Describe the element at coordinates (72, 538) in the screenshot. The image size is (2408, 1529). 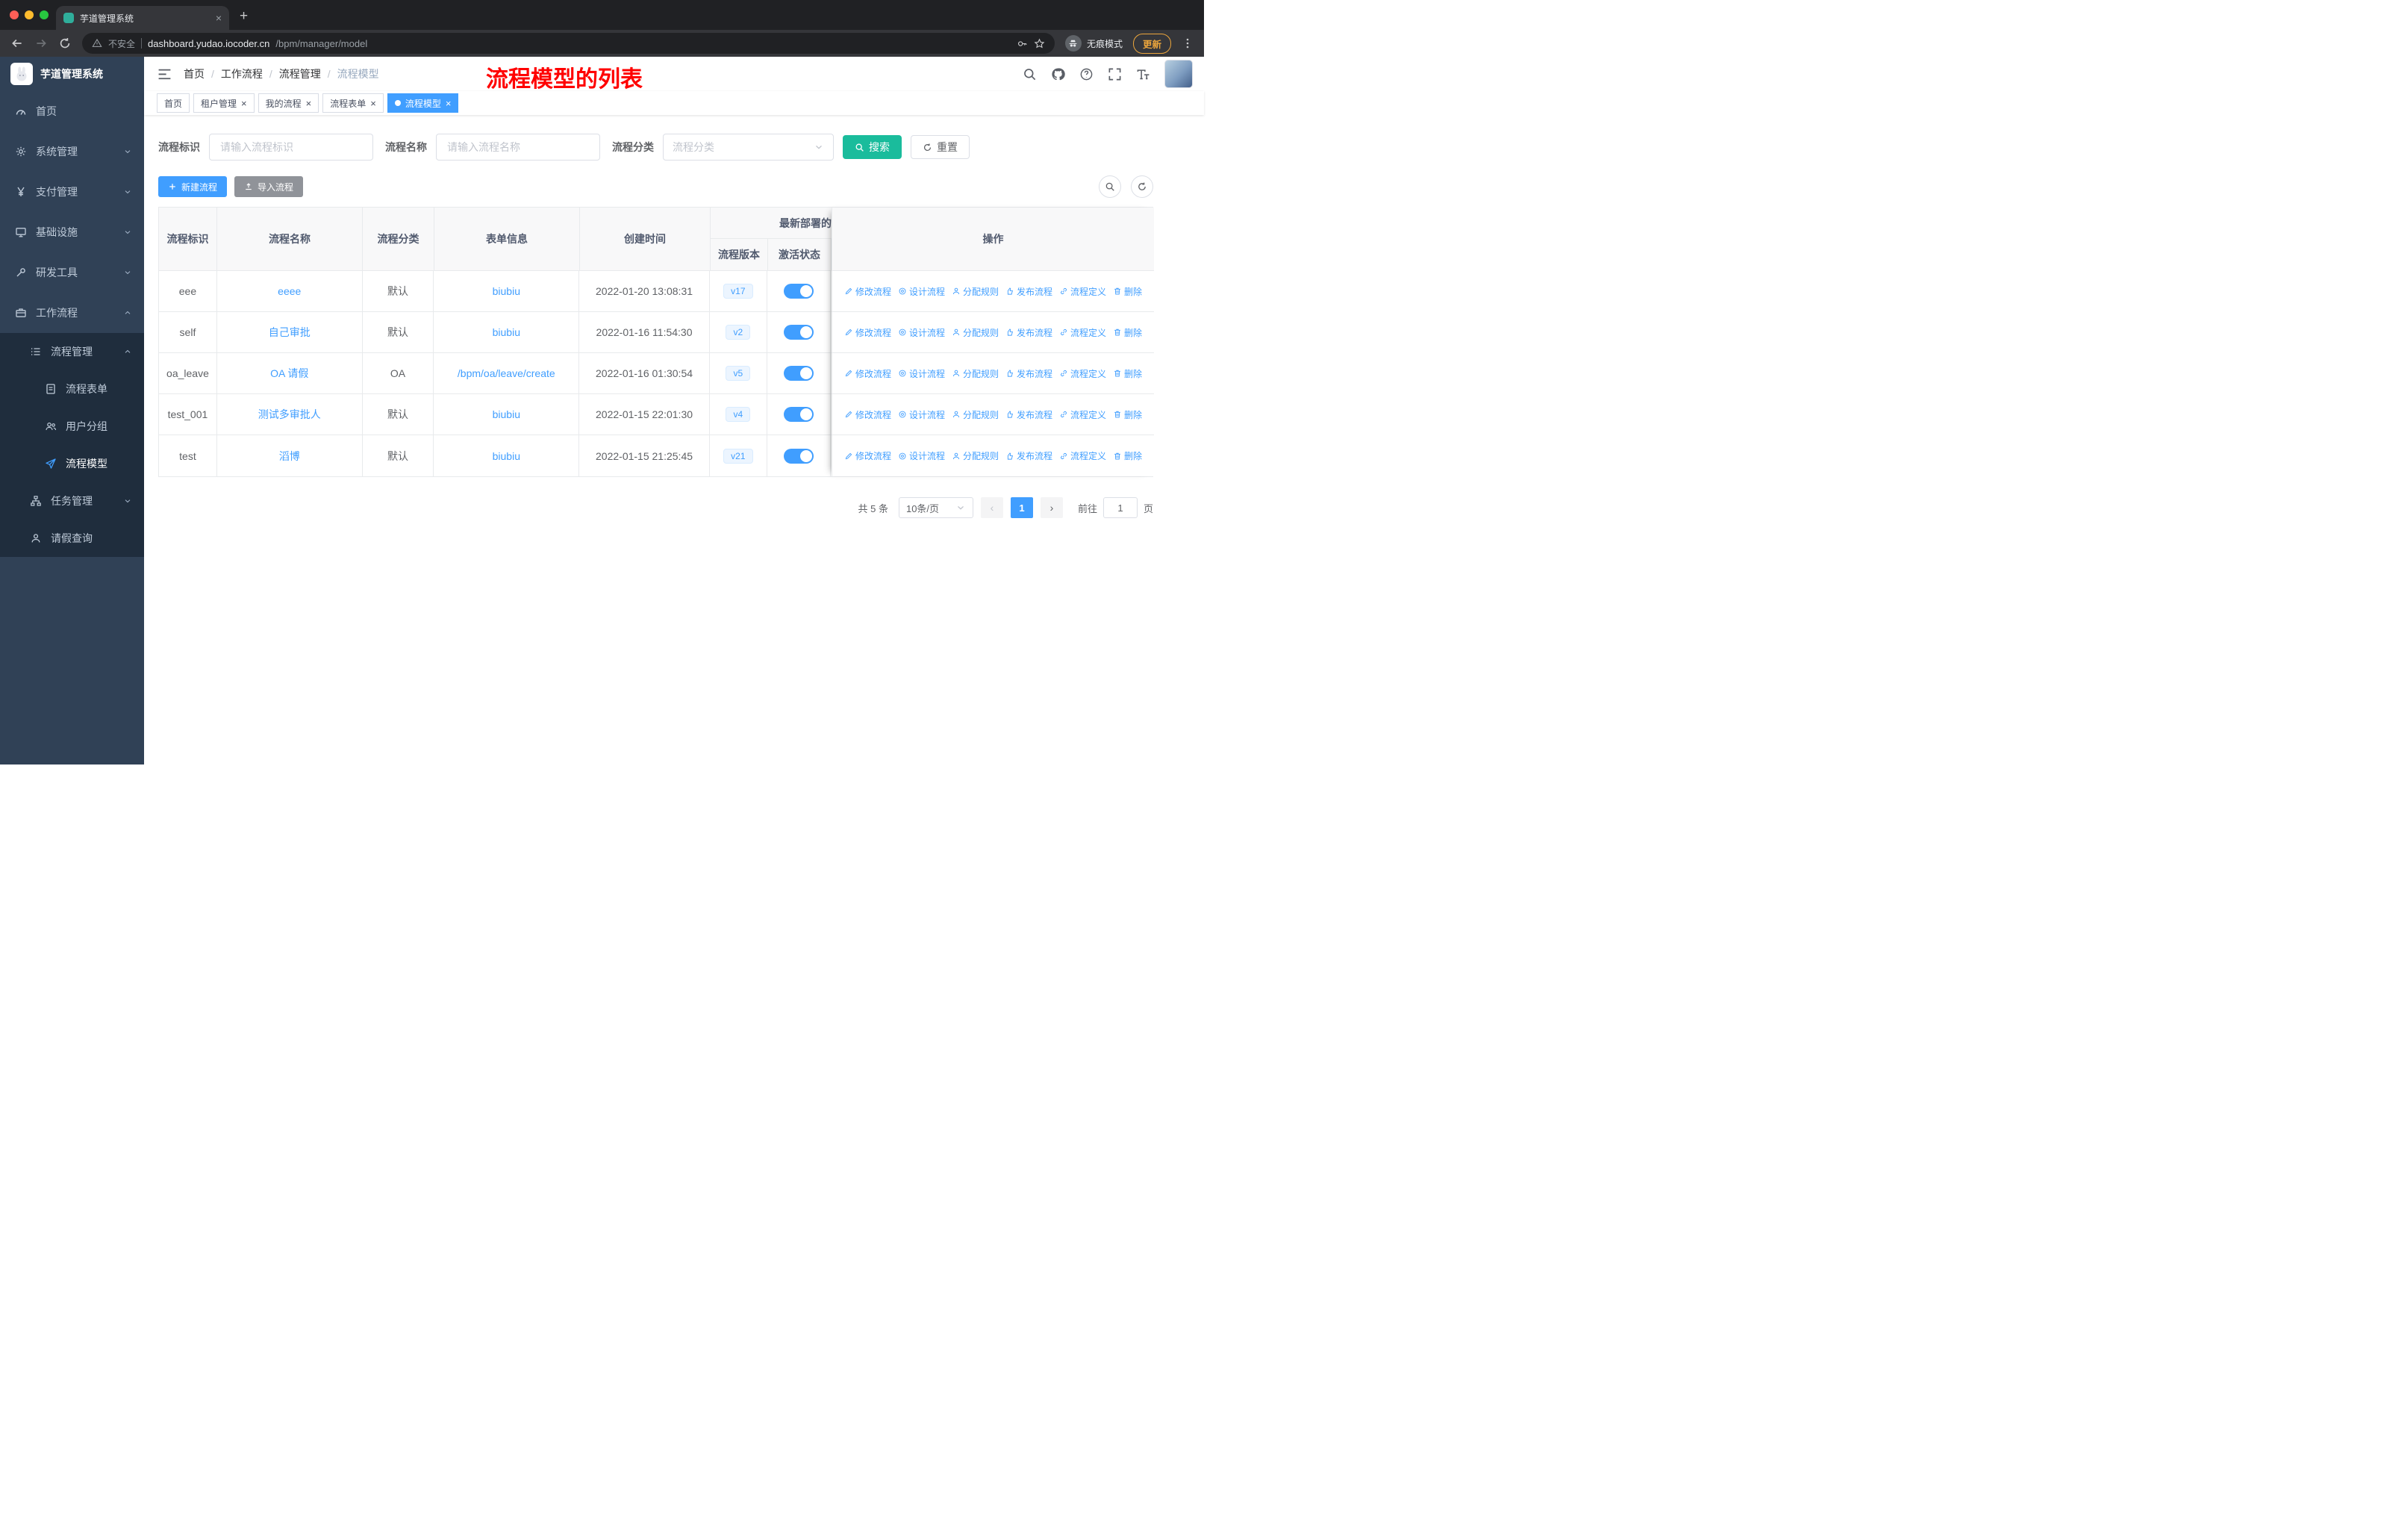
I see `sidebar-item-leave-query: 请假查询` at that location.